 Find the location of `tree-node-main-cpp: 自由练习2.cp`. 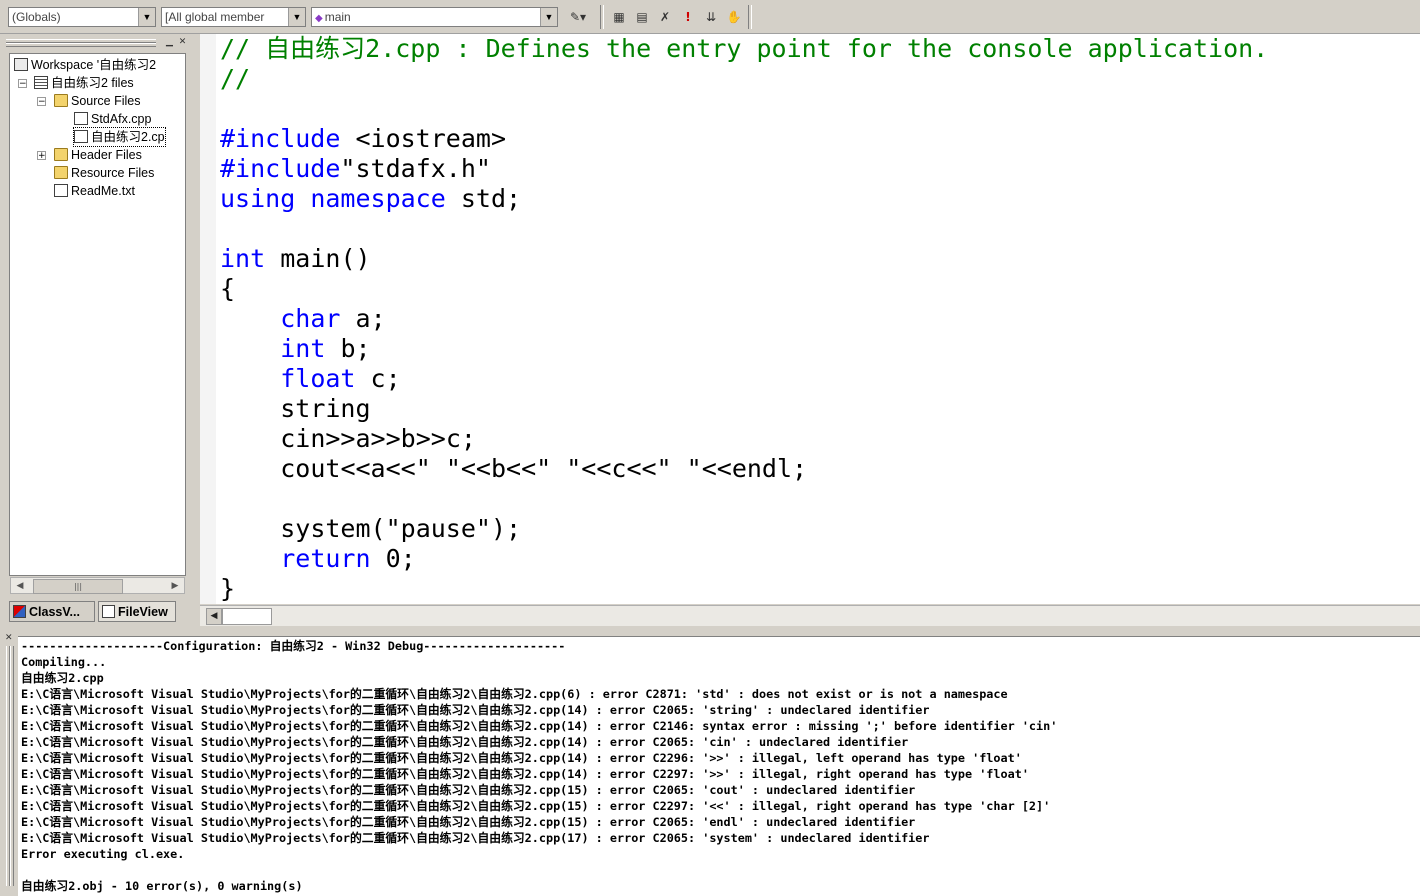

tree-node-main-cpp: 自由练习2.cp is located at coordinates (119, 137).